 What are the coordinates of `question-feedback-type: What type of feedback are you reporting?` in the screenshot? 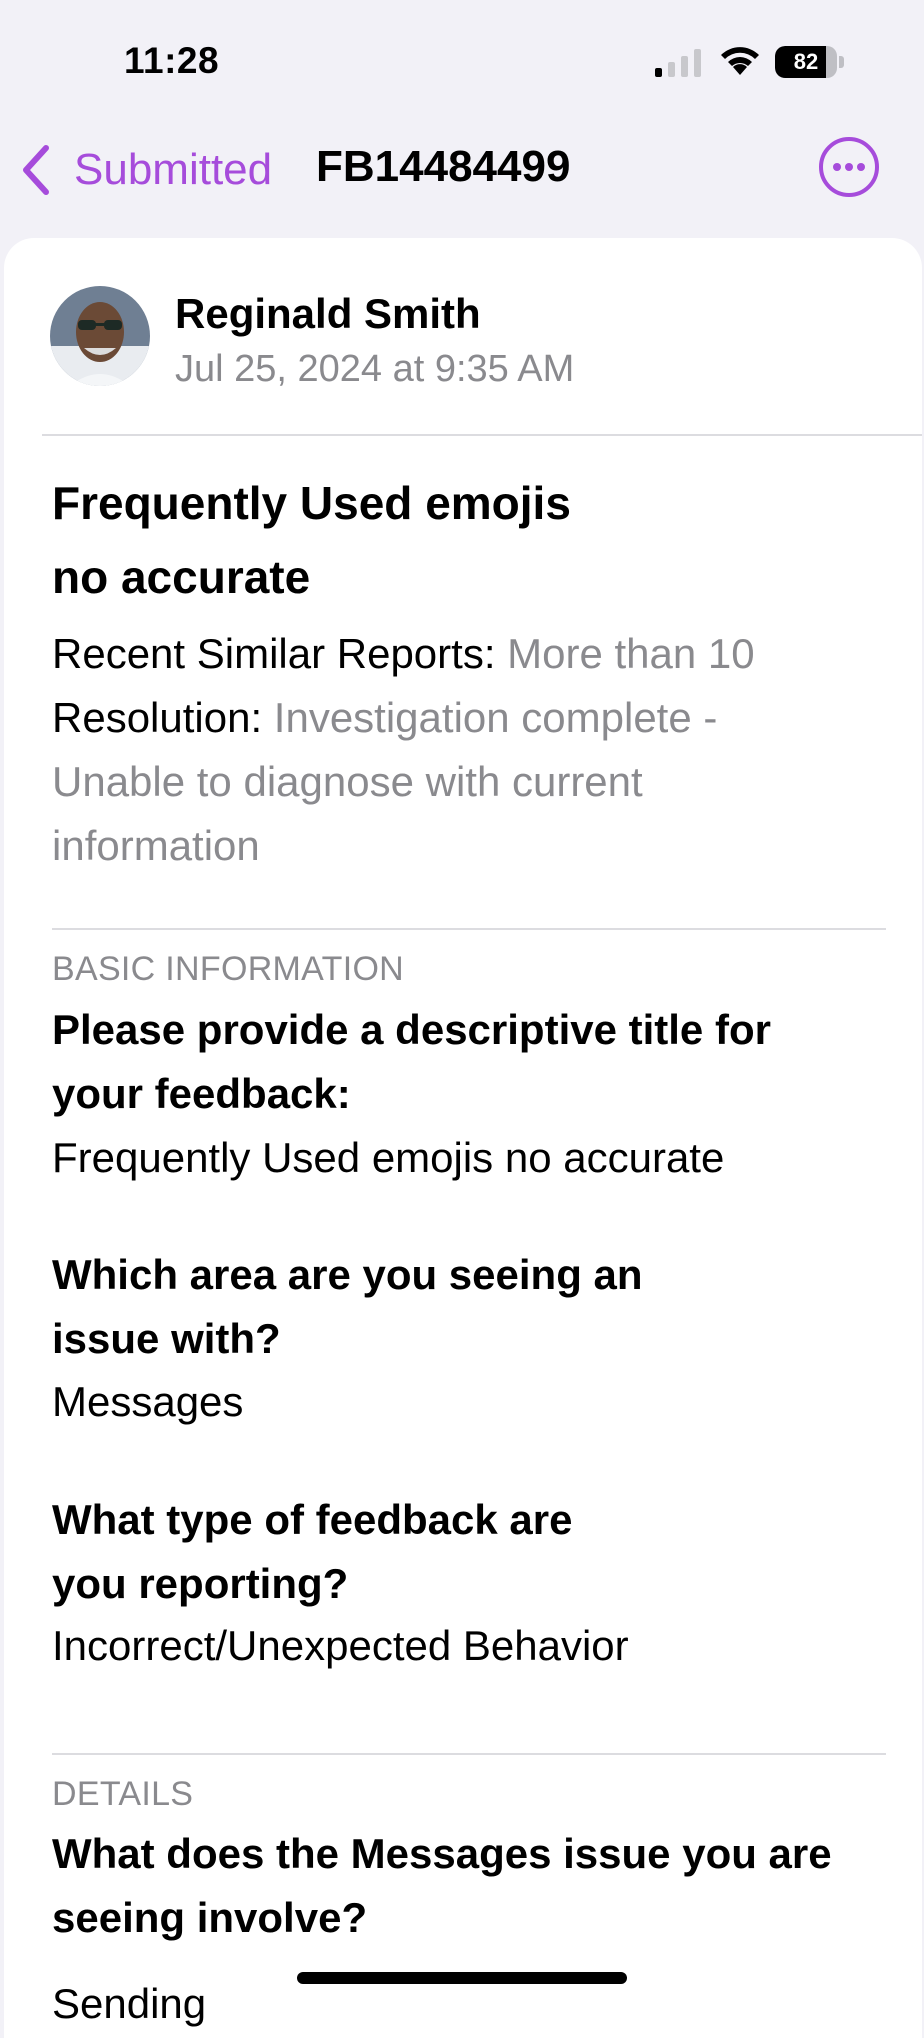 It's located at (312, 1551).